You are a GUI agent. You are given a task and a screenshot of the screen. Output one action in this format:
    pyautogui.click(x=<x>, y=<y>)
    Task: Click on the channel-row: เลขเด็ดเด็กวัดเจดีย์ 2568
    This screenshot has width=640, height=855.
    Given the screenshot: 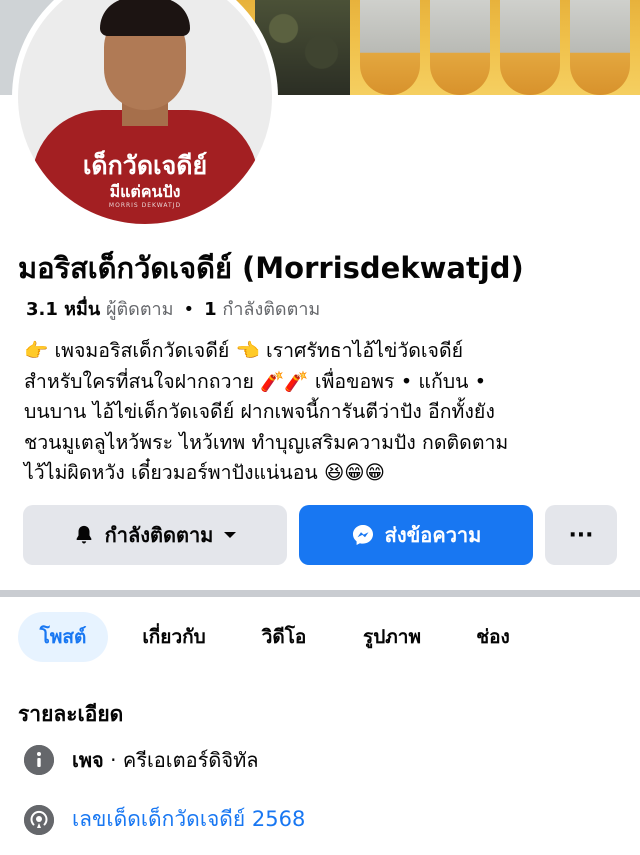 What is the action you would take?
    pyautogui.click(x=164, y=819)
    